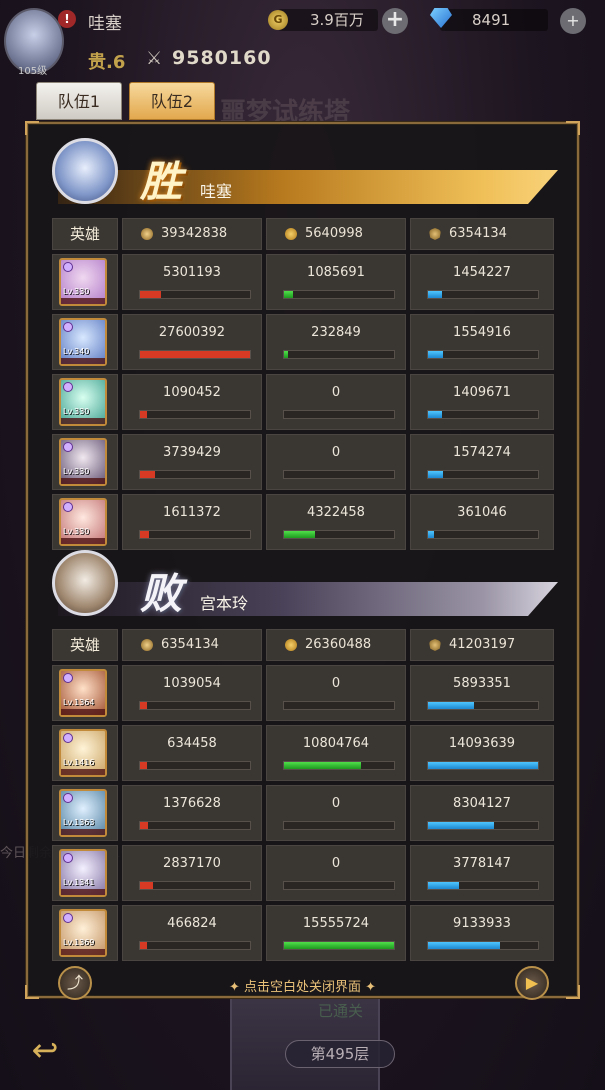 The width and height of the screenshot is (605, 1090). What do you see at coordinates (334, 233) in the screenshot?
I see `header-heal-total: 5640998` at bounding box center [334, 233].